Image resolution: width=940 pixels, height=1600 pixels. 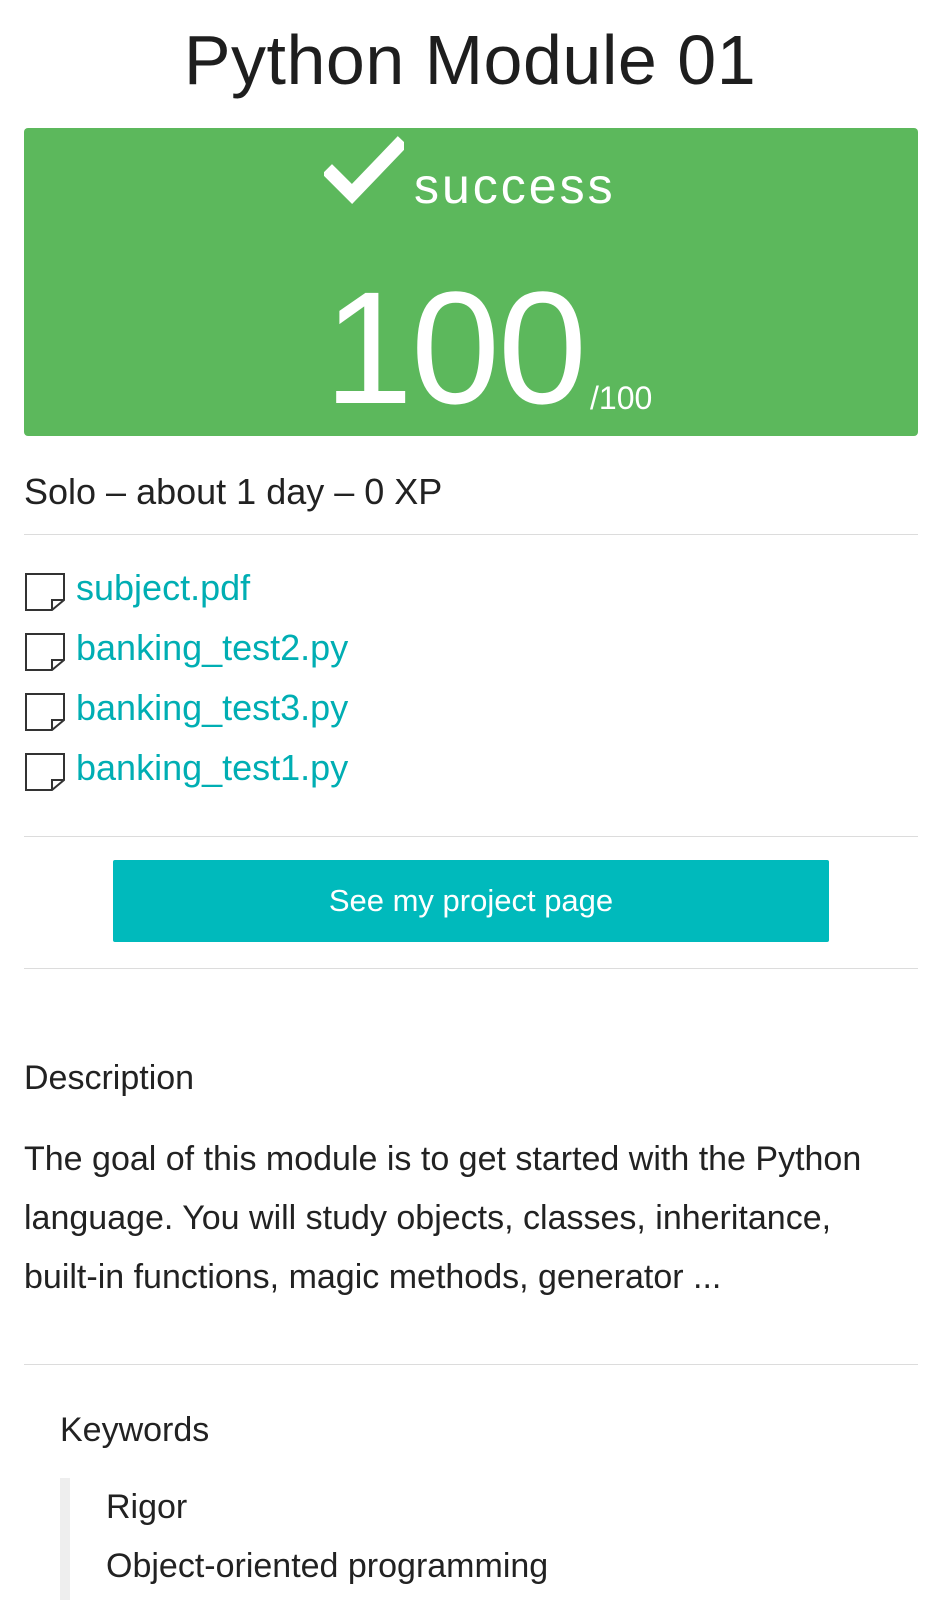 I want to click on see-project-page-button: See my project page, so click(x=471, y=901).